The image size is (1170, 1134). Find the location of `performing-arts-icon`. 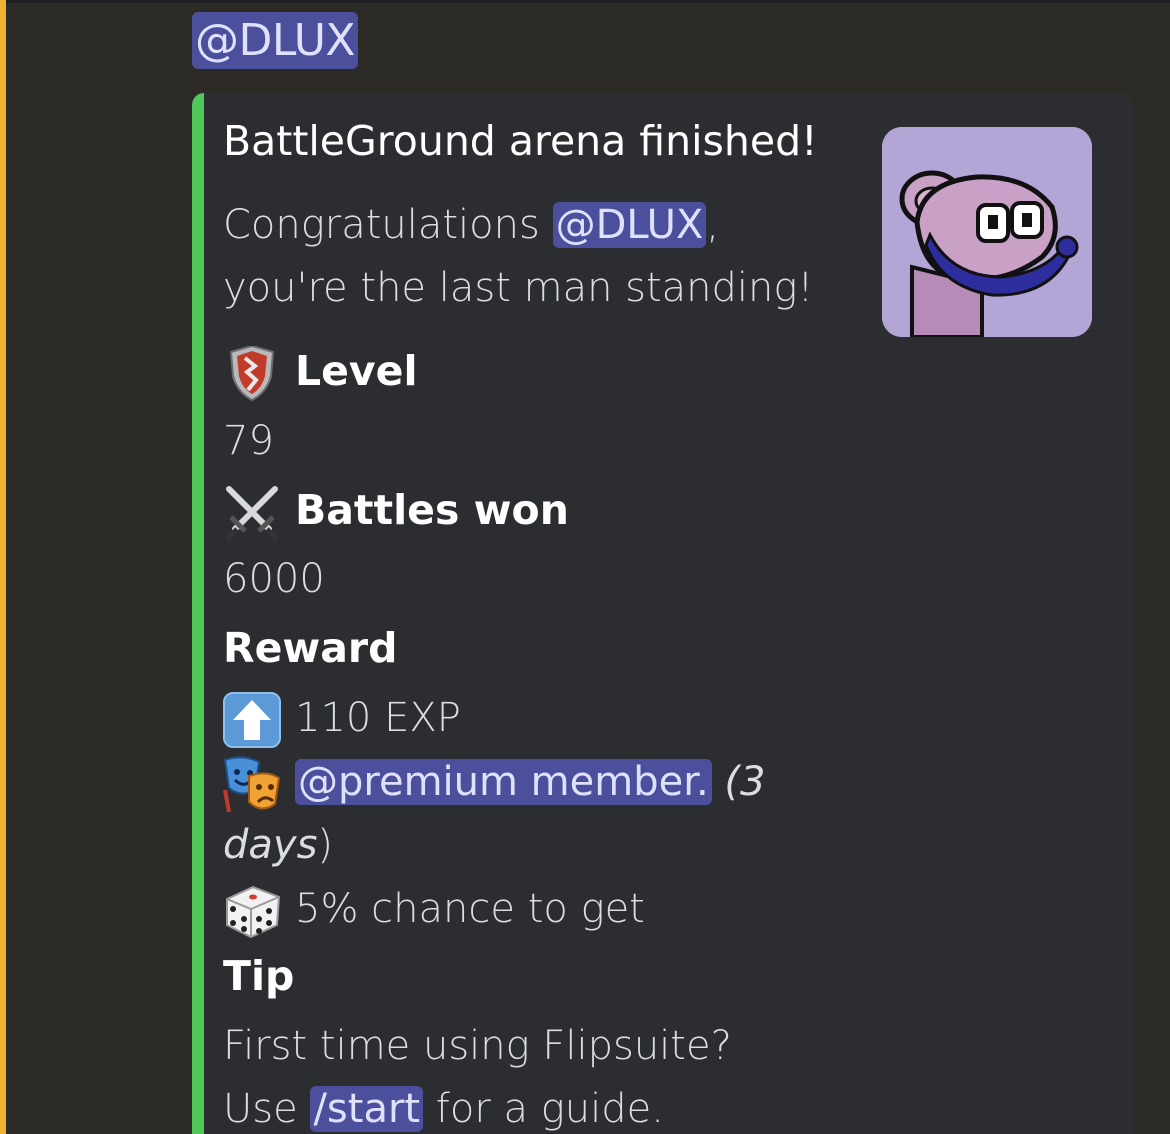

performing-arts-icon is located at coordinates (252, 784).